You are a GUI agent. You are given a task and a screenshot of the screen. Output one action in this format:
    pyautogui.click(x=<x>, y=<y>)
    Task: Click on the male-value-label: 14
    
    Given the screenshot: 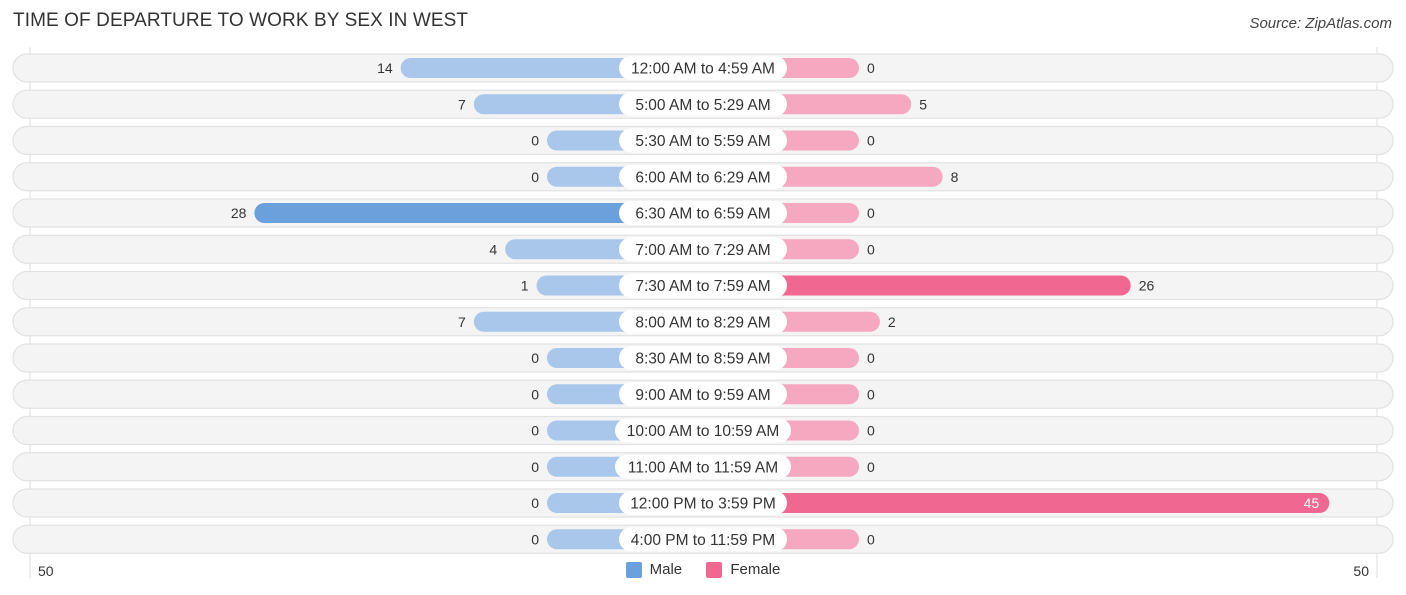 What is the action you would take?
    pyautogui.click(x=385, y=68)
    